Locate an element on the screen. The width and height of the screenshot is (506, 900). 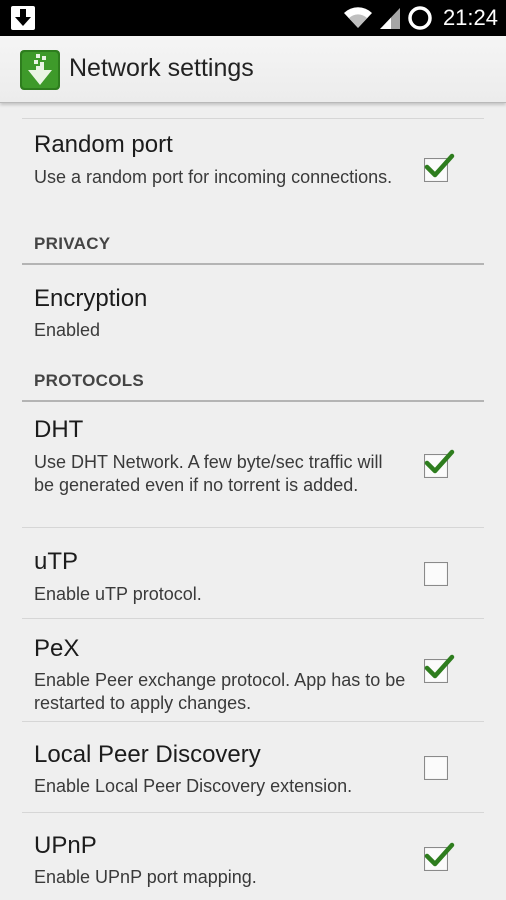
battery-icon is located at coordinates (420, 18).